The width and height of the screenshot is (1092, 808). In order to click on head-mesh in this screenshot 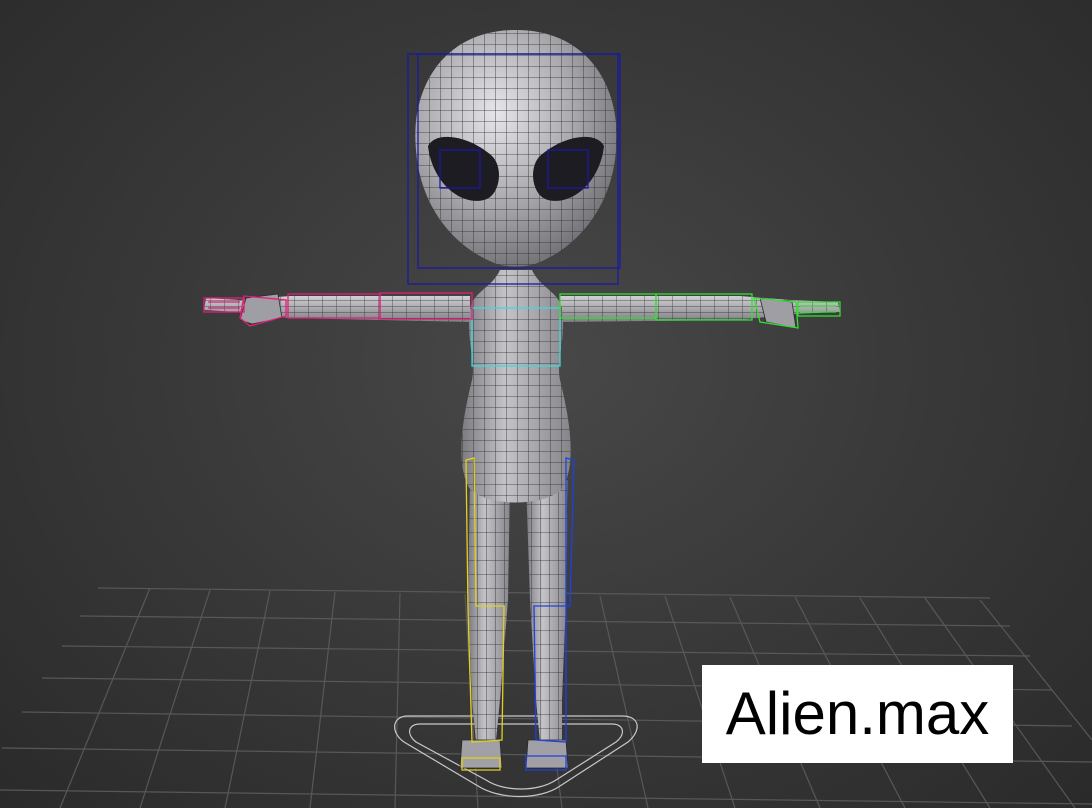, I will do `click(516, 149)`.